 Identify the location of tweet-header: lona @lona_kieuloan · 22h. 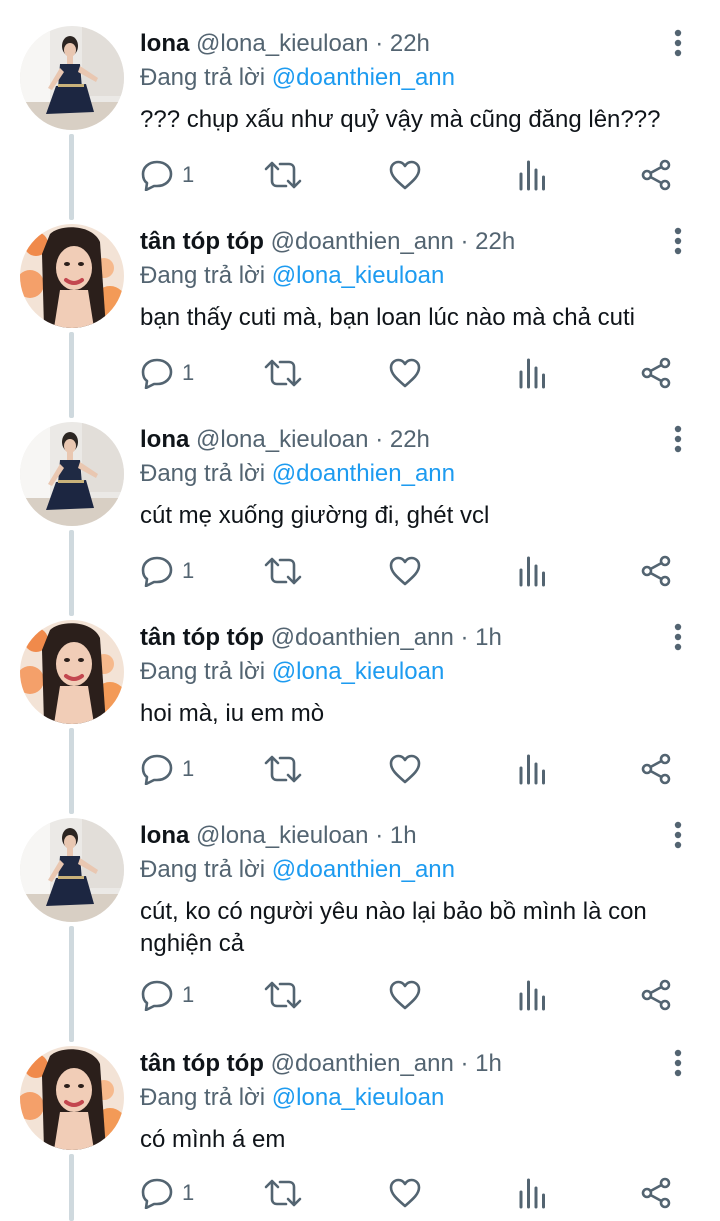
(285, 440).